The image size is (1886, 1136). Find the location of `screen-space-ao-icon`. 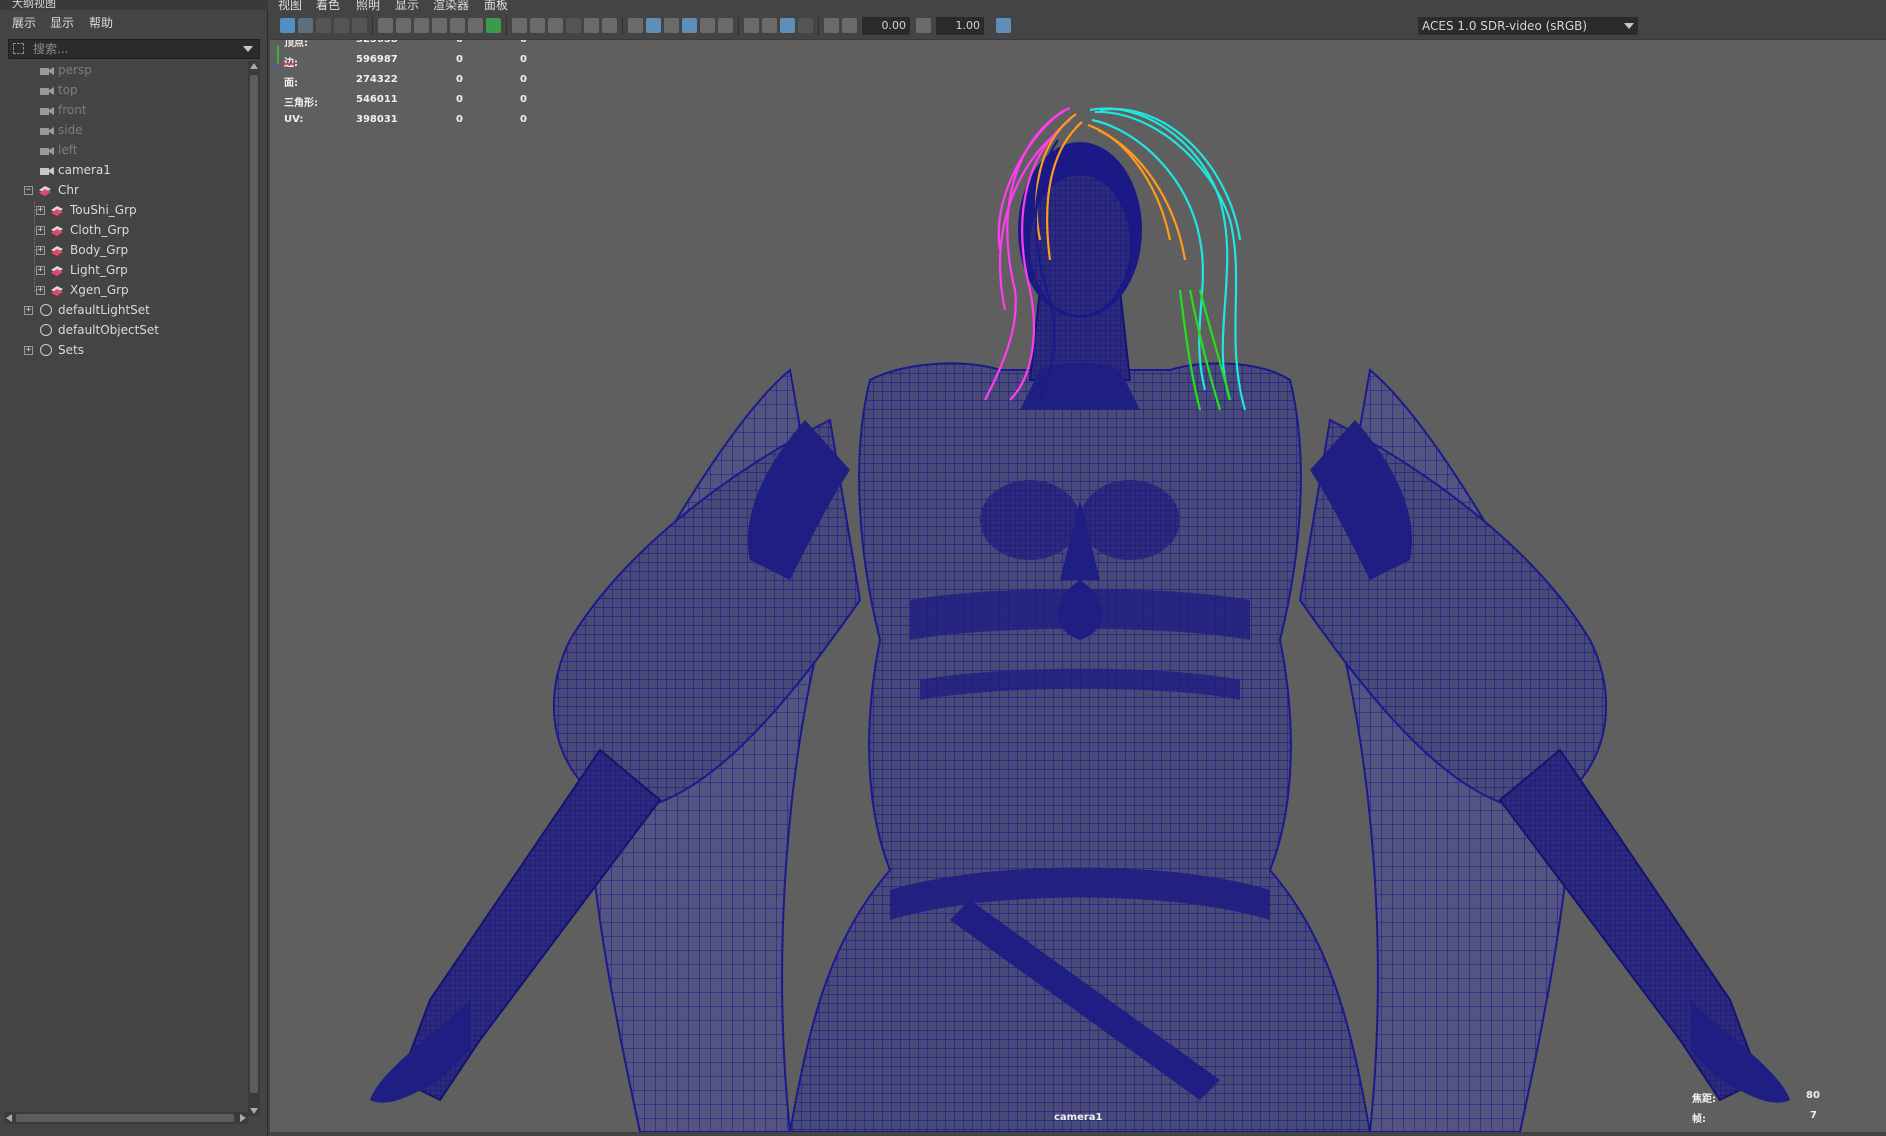

screen-space-ao-icon is located at coordinates (707, 25).